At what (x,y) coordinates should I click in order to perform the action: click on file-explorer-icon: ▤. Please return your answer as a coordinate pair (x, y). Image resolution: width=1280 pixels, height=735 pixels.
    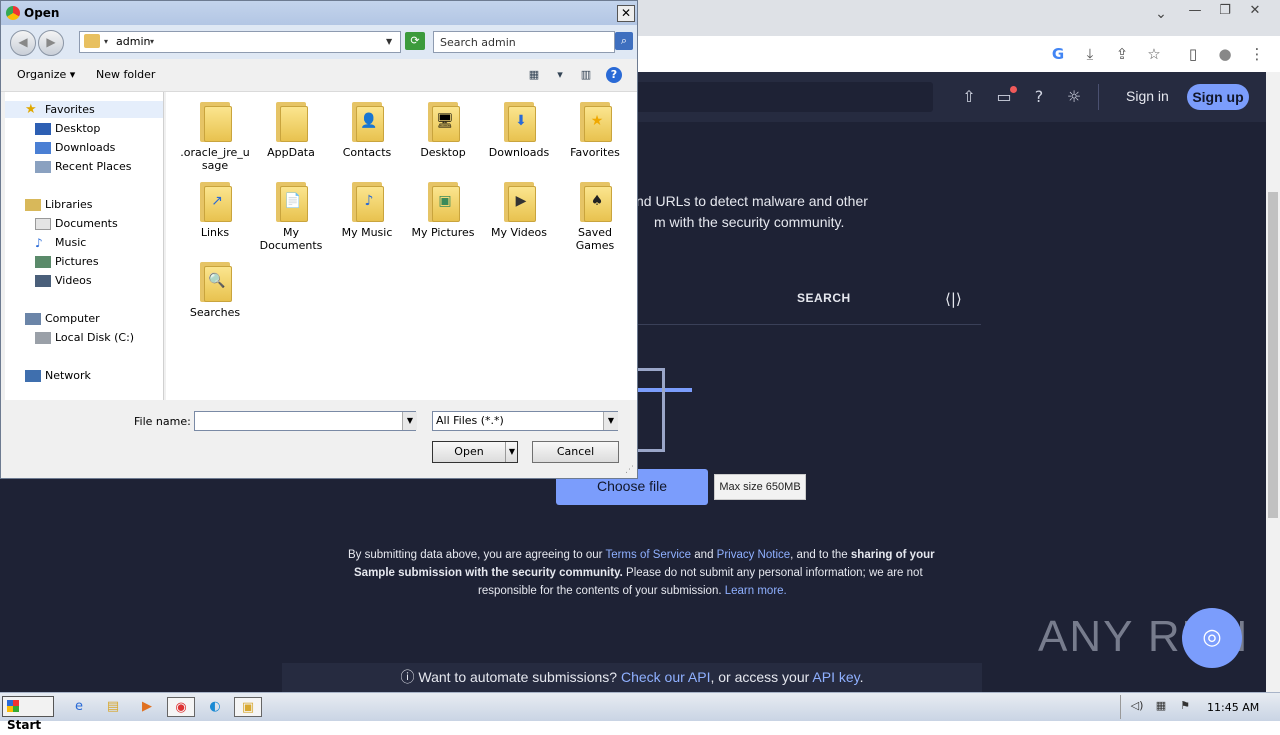
    Looking at the image, I should click on (113, 707).